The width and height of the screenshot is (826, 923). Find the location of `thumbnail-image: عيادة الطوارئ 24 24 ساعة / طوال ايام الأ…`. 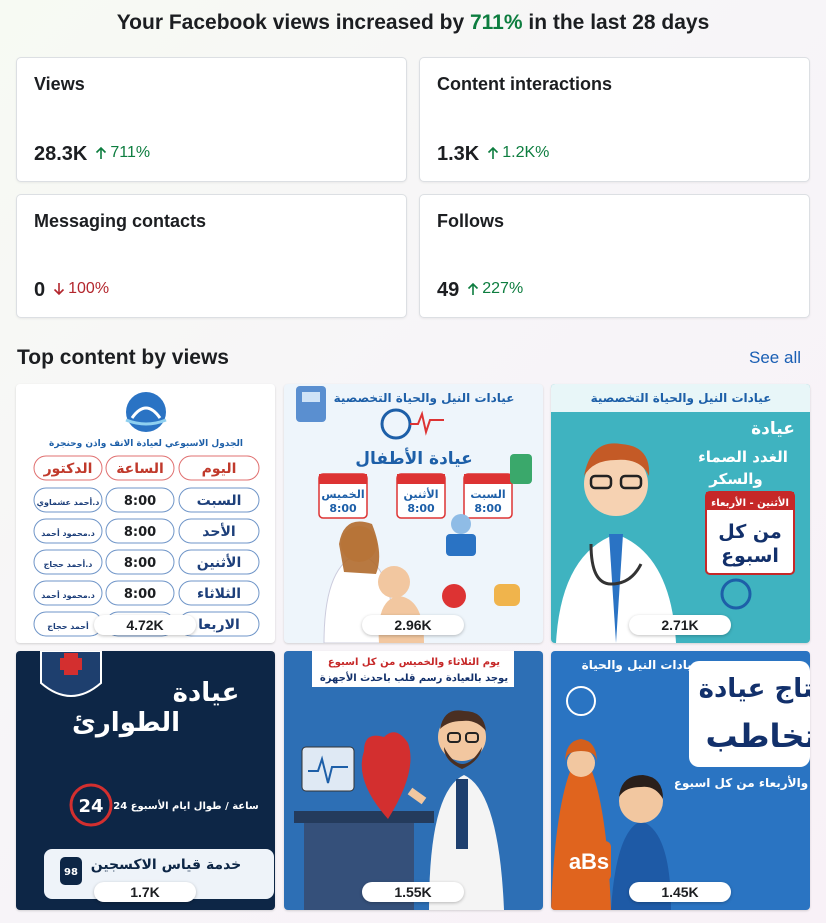

thumbnail-image: عيادة الطوارئ 24 24 ساعة / طوال ايام الأ… is located at coordinates (157, 775).